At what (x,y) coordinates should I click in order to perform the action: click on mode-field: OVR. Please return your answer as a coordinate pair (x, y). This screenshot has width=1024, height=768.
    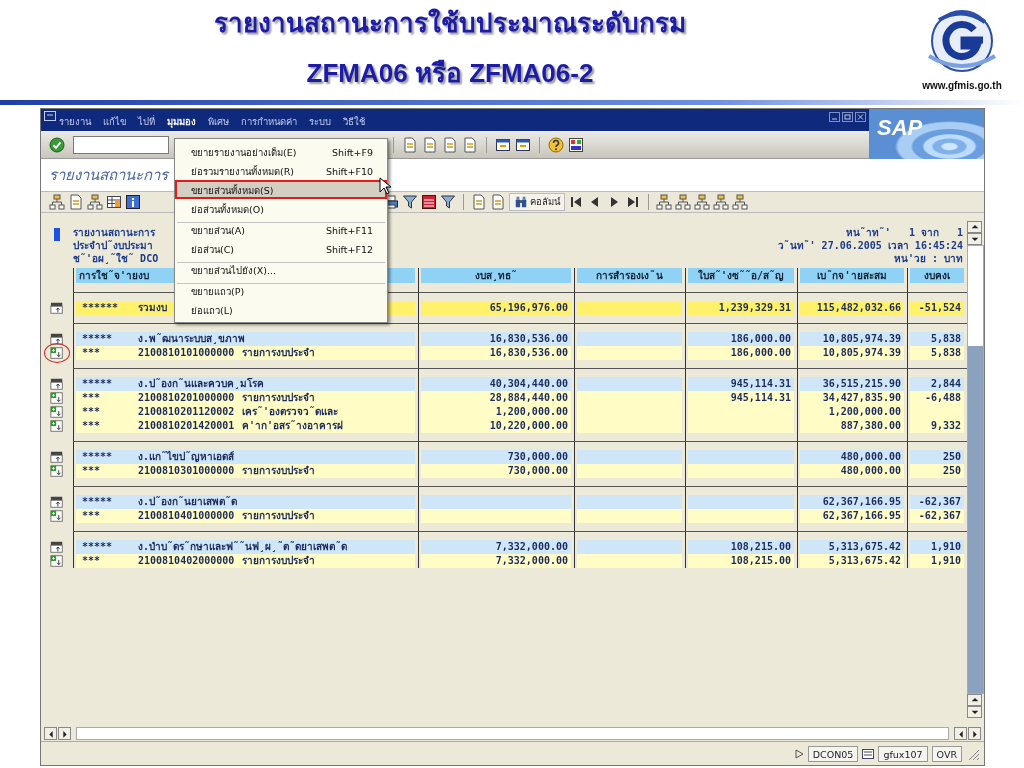
    Looking at the image, I should click on (946, 753).